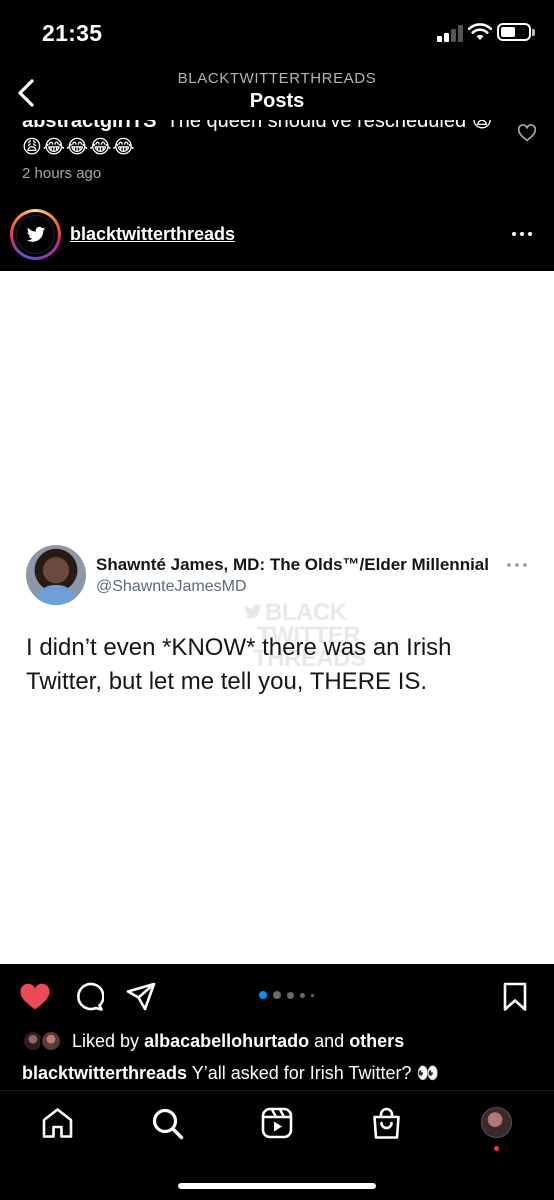 The height and width of the screenshot is (1200, 554). Describe the element at coordinates (89, 126) in the screenshot. I see `comment-username: abstractgirlTS` at that location.